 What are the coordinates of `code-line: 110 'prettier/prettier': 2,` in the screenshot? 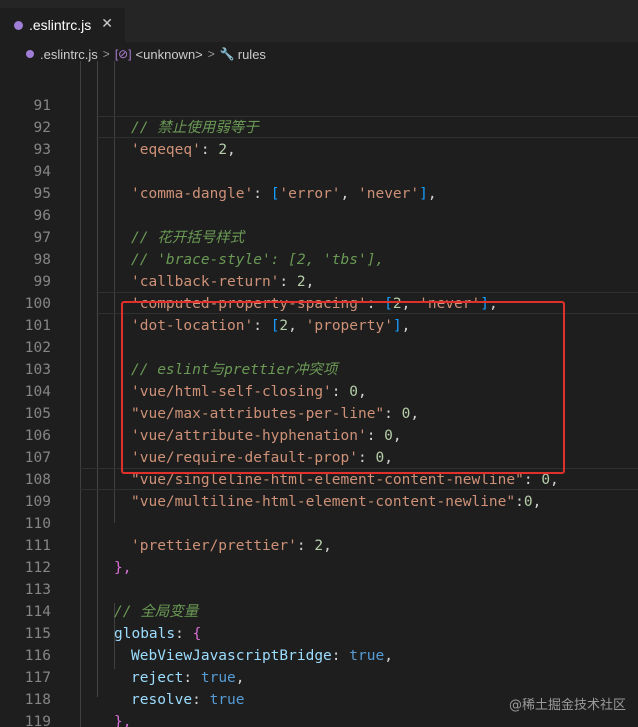 It's located at (319, 522).